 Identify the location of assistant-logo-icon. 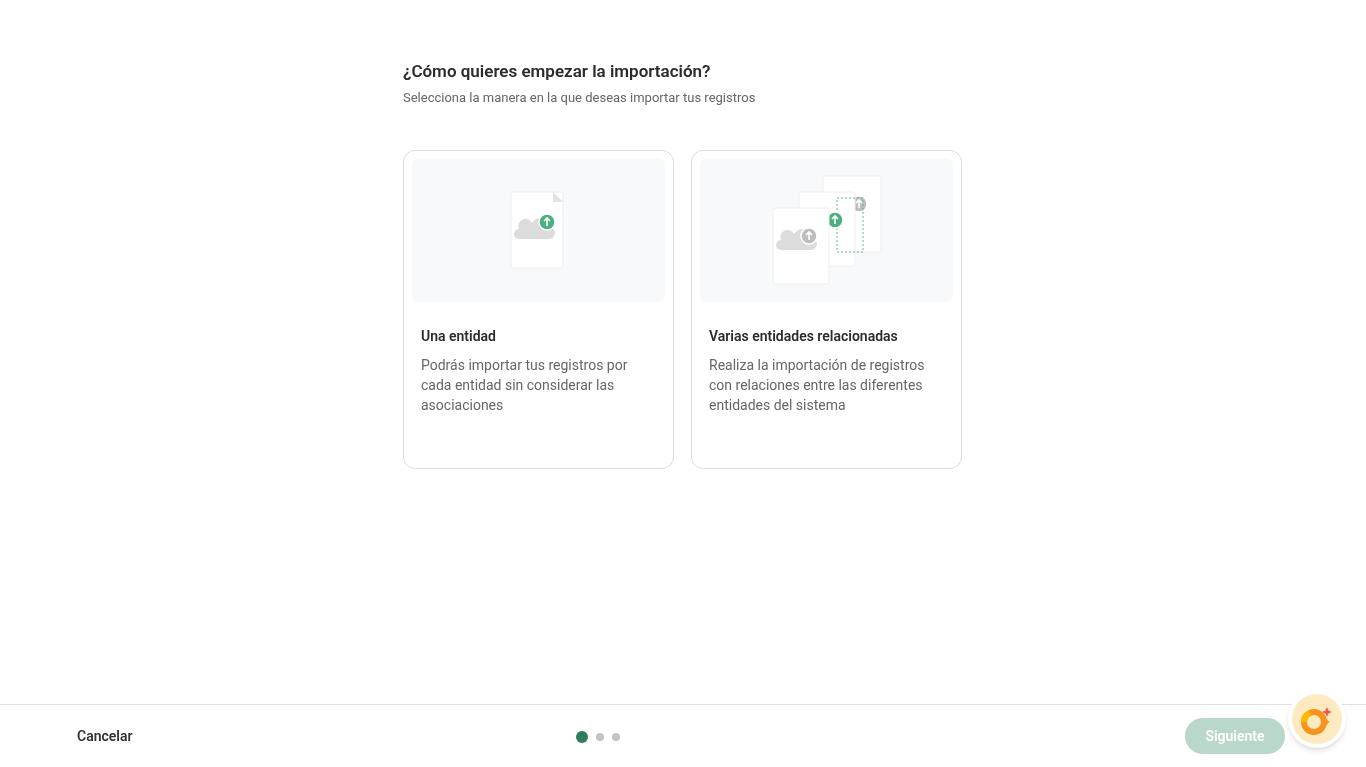
(1317, 719).